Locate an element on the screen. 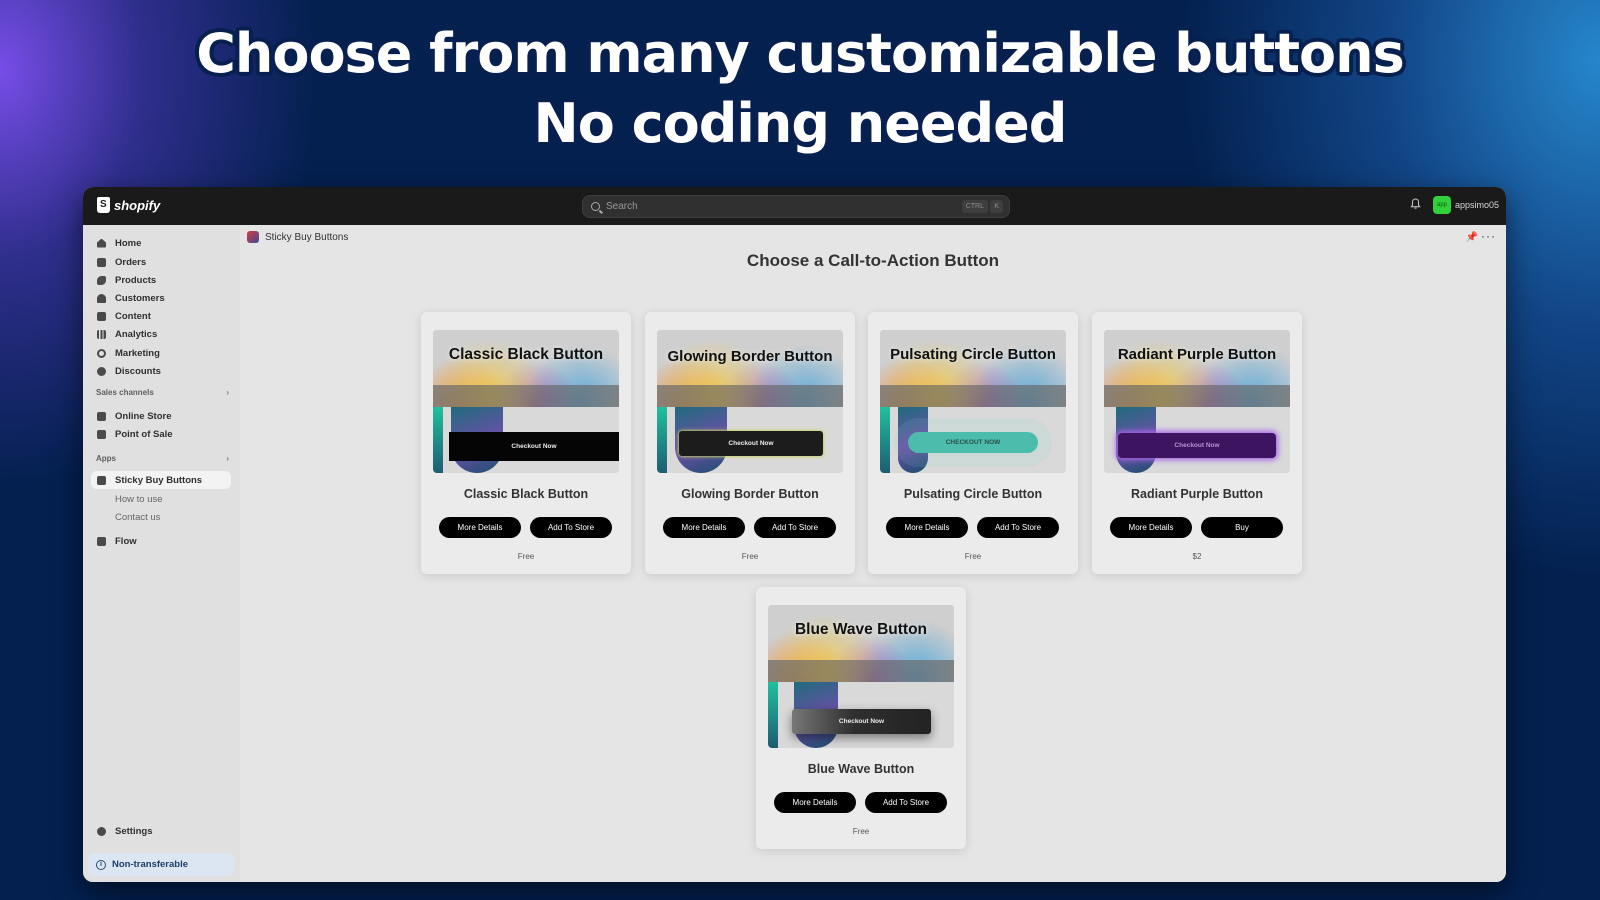  top-bar: shopify Search CTRL K app appsimo05 is located at coordinates (794, 206).